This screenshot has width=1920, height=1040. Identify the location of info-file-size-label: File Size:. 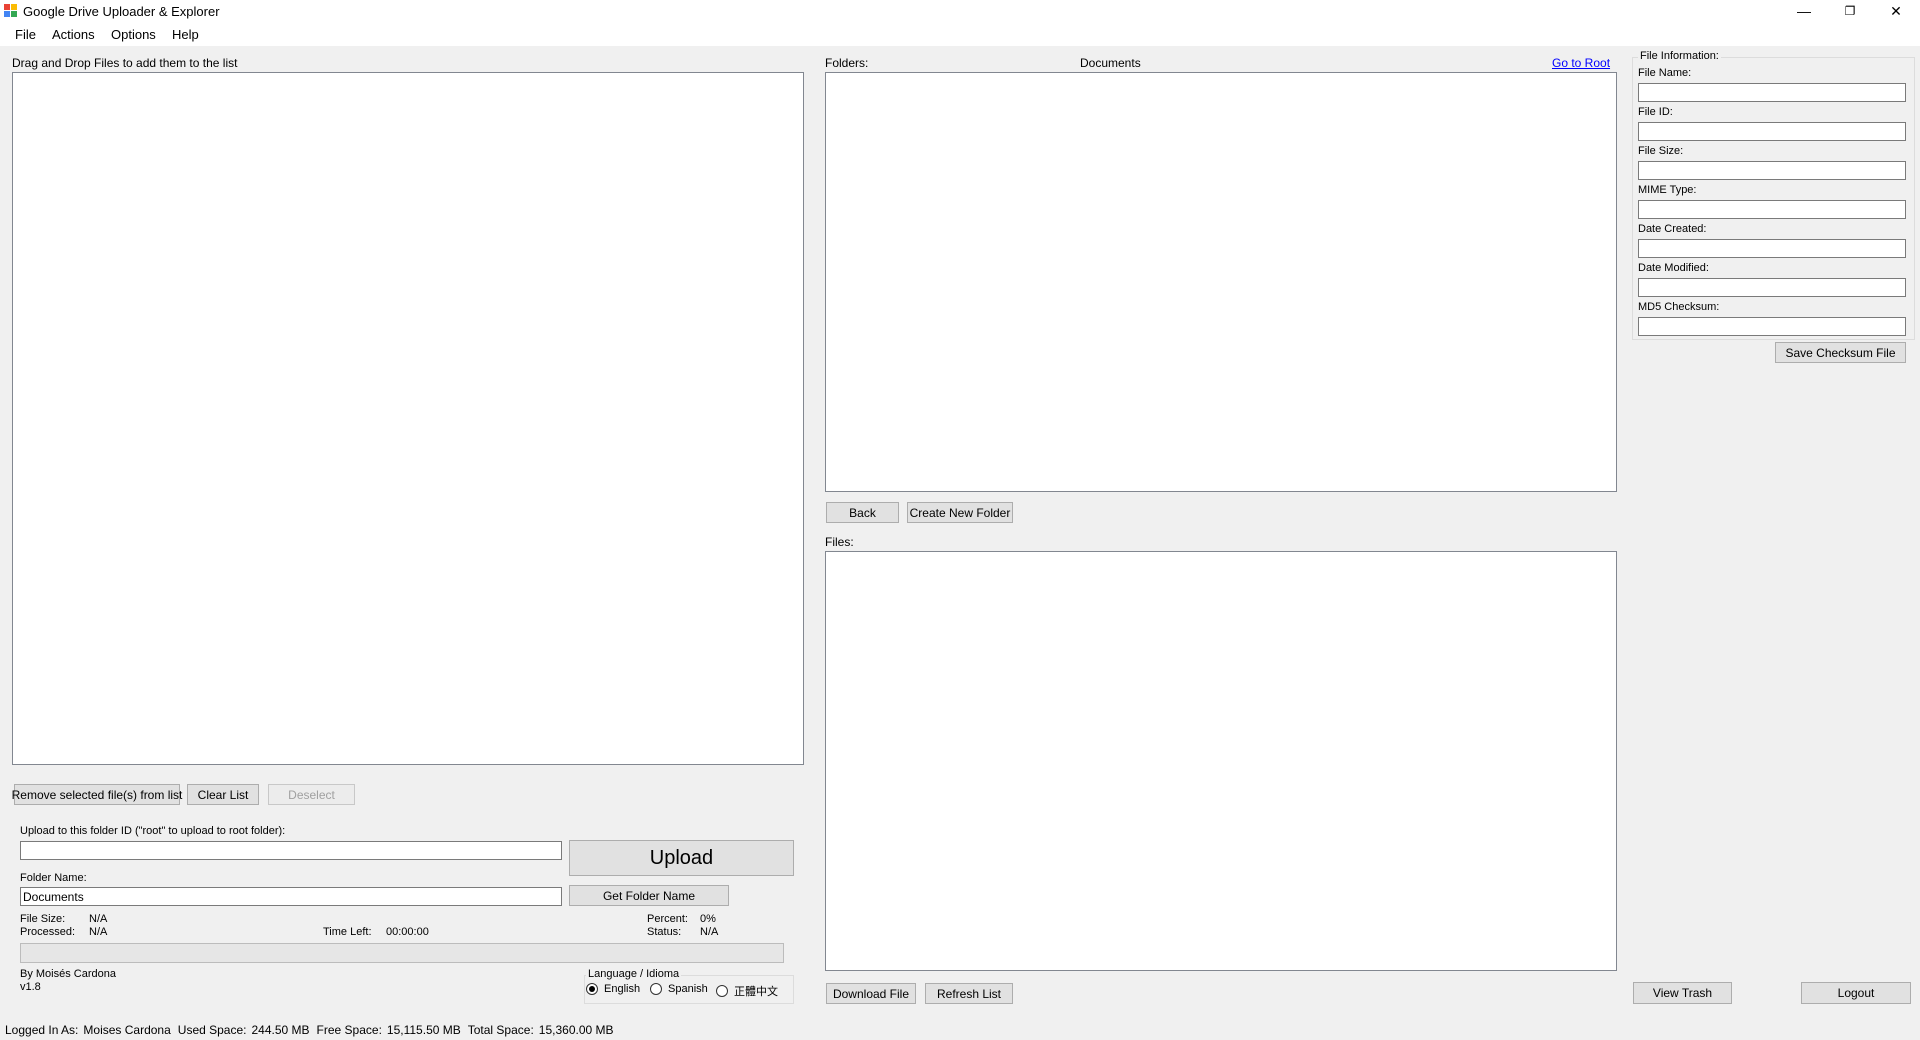
(1661, 151).